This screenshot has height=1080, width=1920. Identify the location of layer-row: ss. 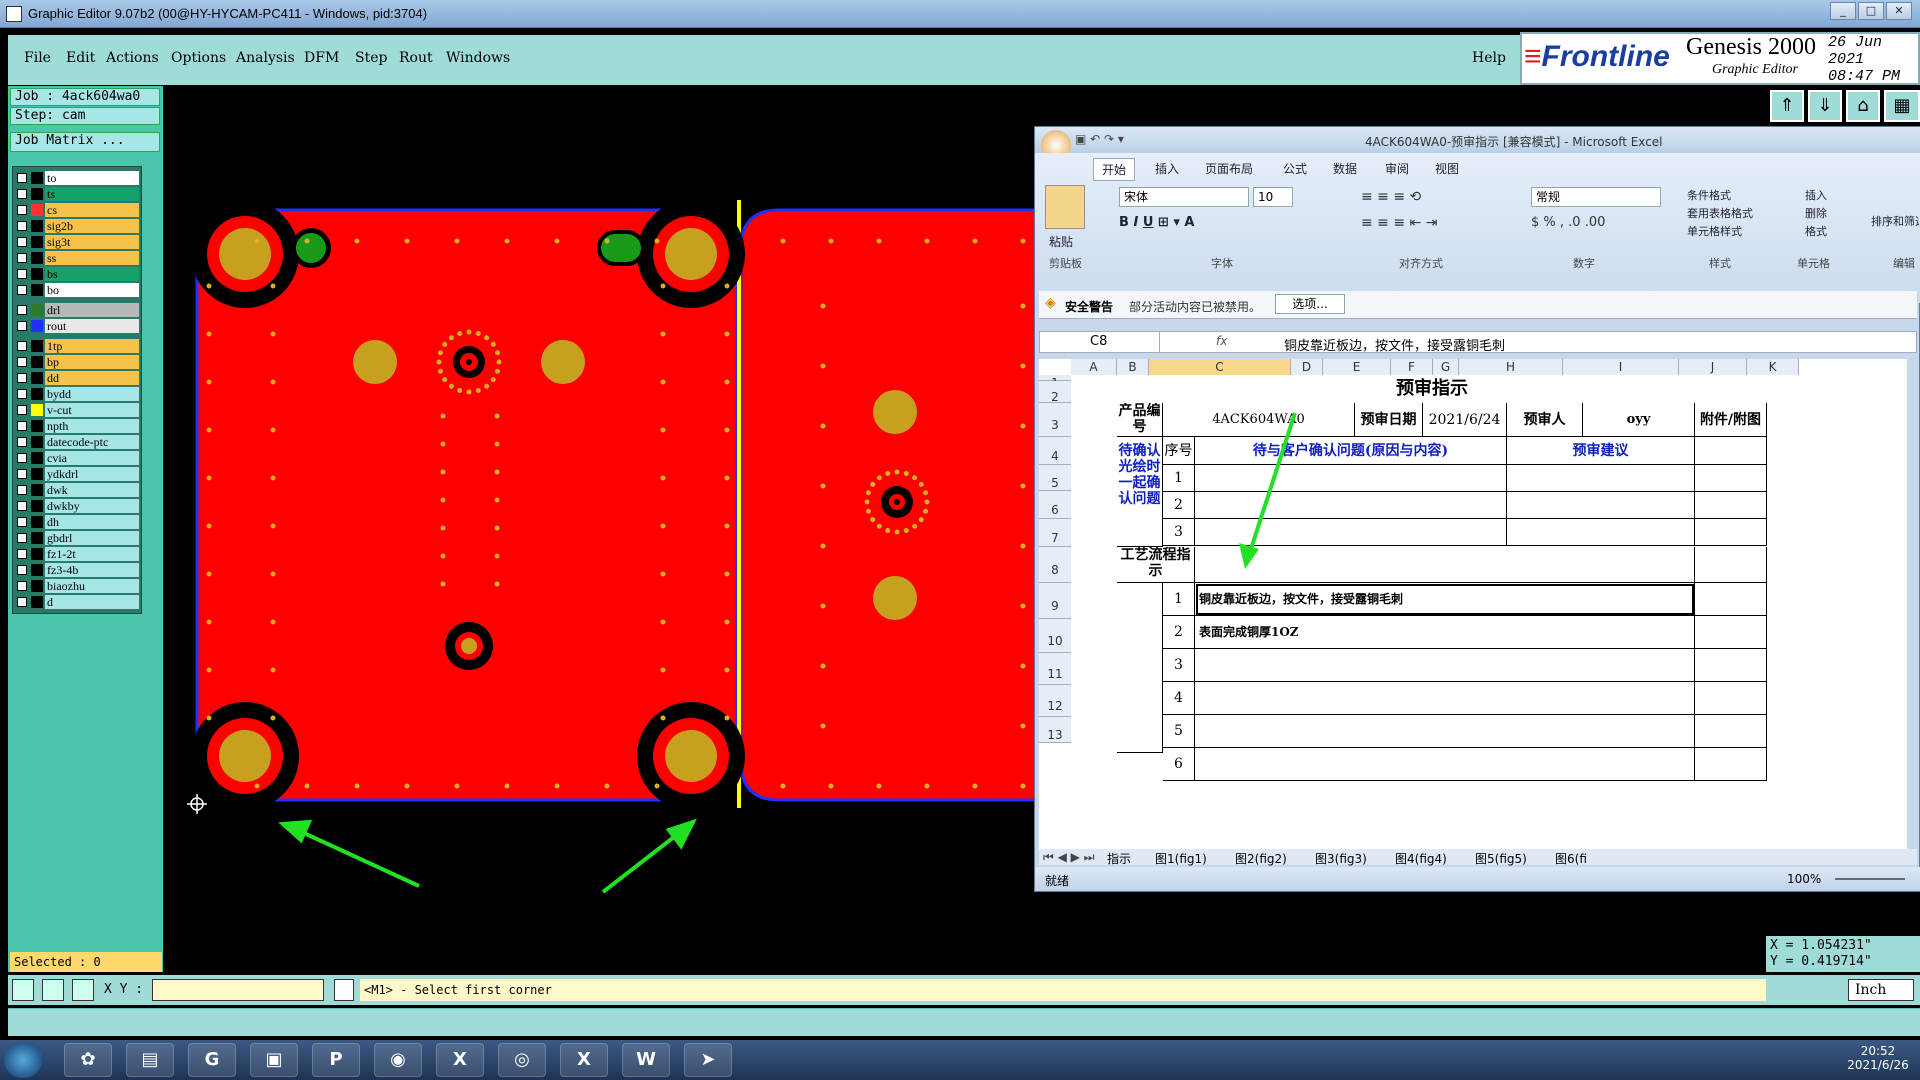
(77, 258).